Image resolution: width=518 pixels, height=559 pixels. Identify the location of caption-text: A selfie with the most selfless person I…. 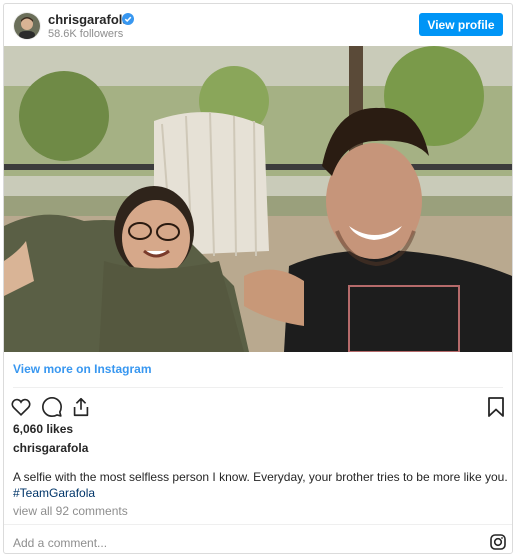
(260, 477).